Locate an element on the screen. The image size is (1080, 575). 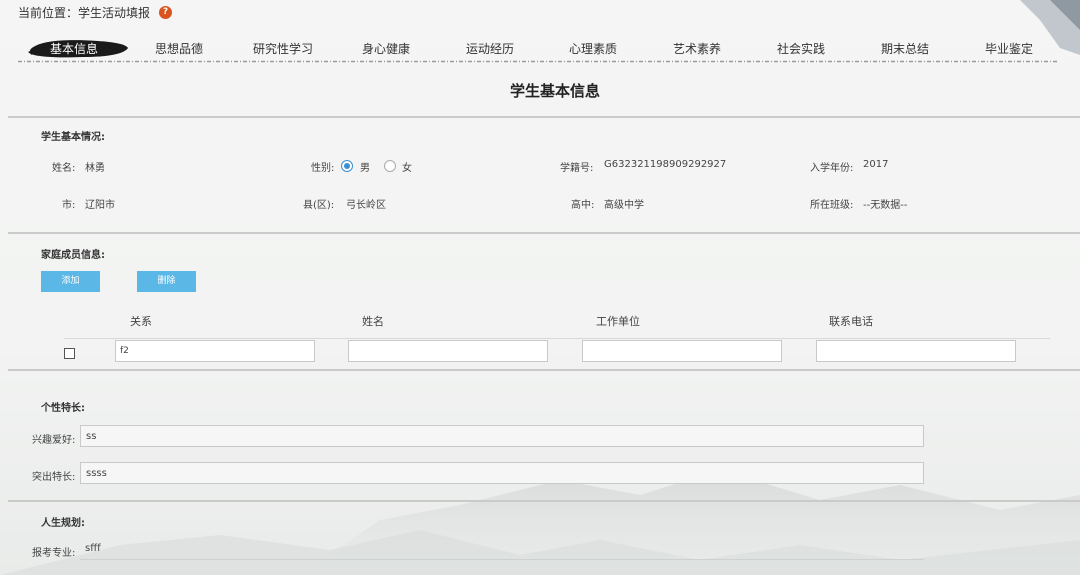
breadcrumb: 当前位置： 学生活动填报 ? is located at coordinates (95, 12).